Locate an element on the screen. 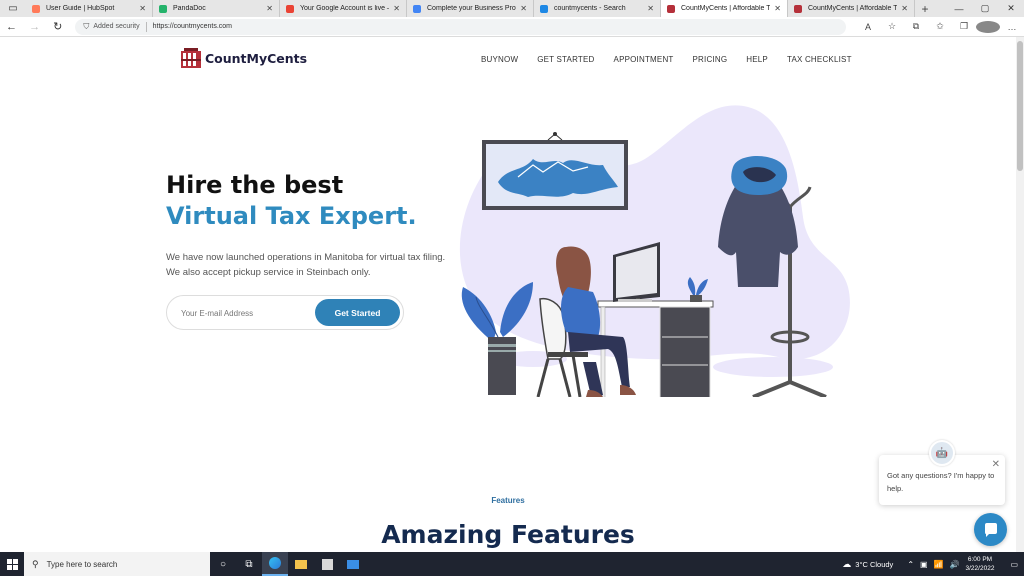 The height and width of the screenshot is (576, 1024). tab-title: User Guide | HubSpot is located at coordinates (80, 8).